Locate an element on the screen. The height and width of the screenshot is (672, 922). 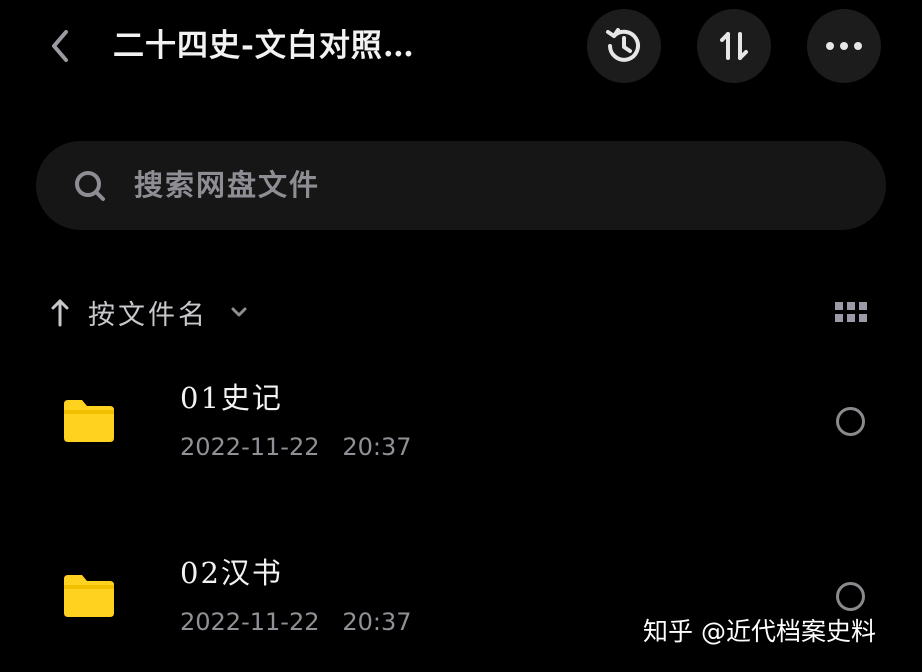
sort-label: 按文件名 is located at coordinates (148, 315).